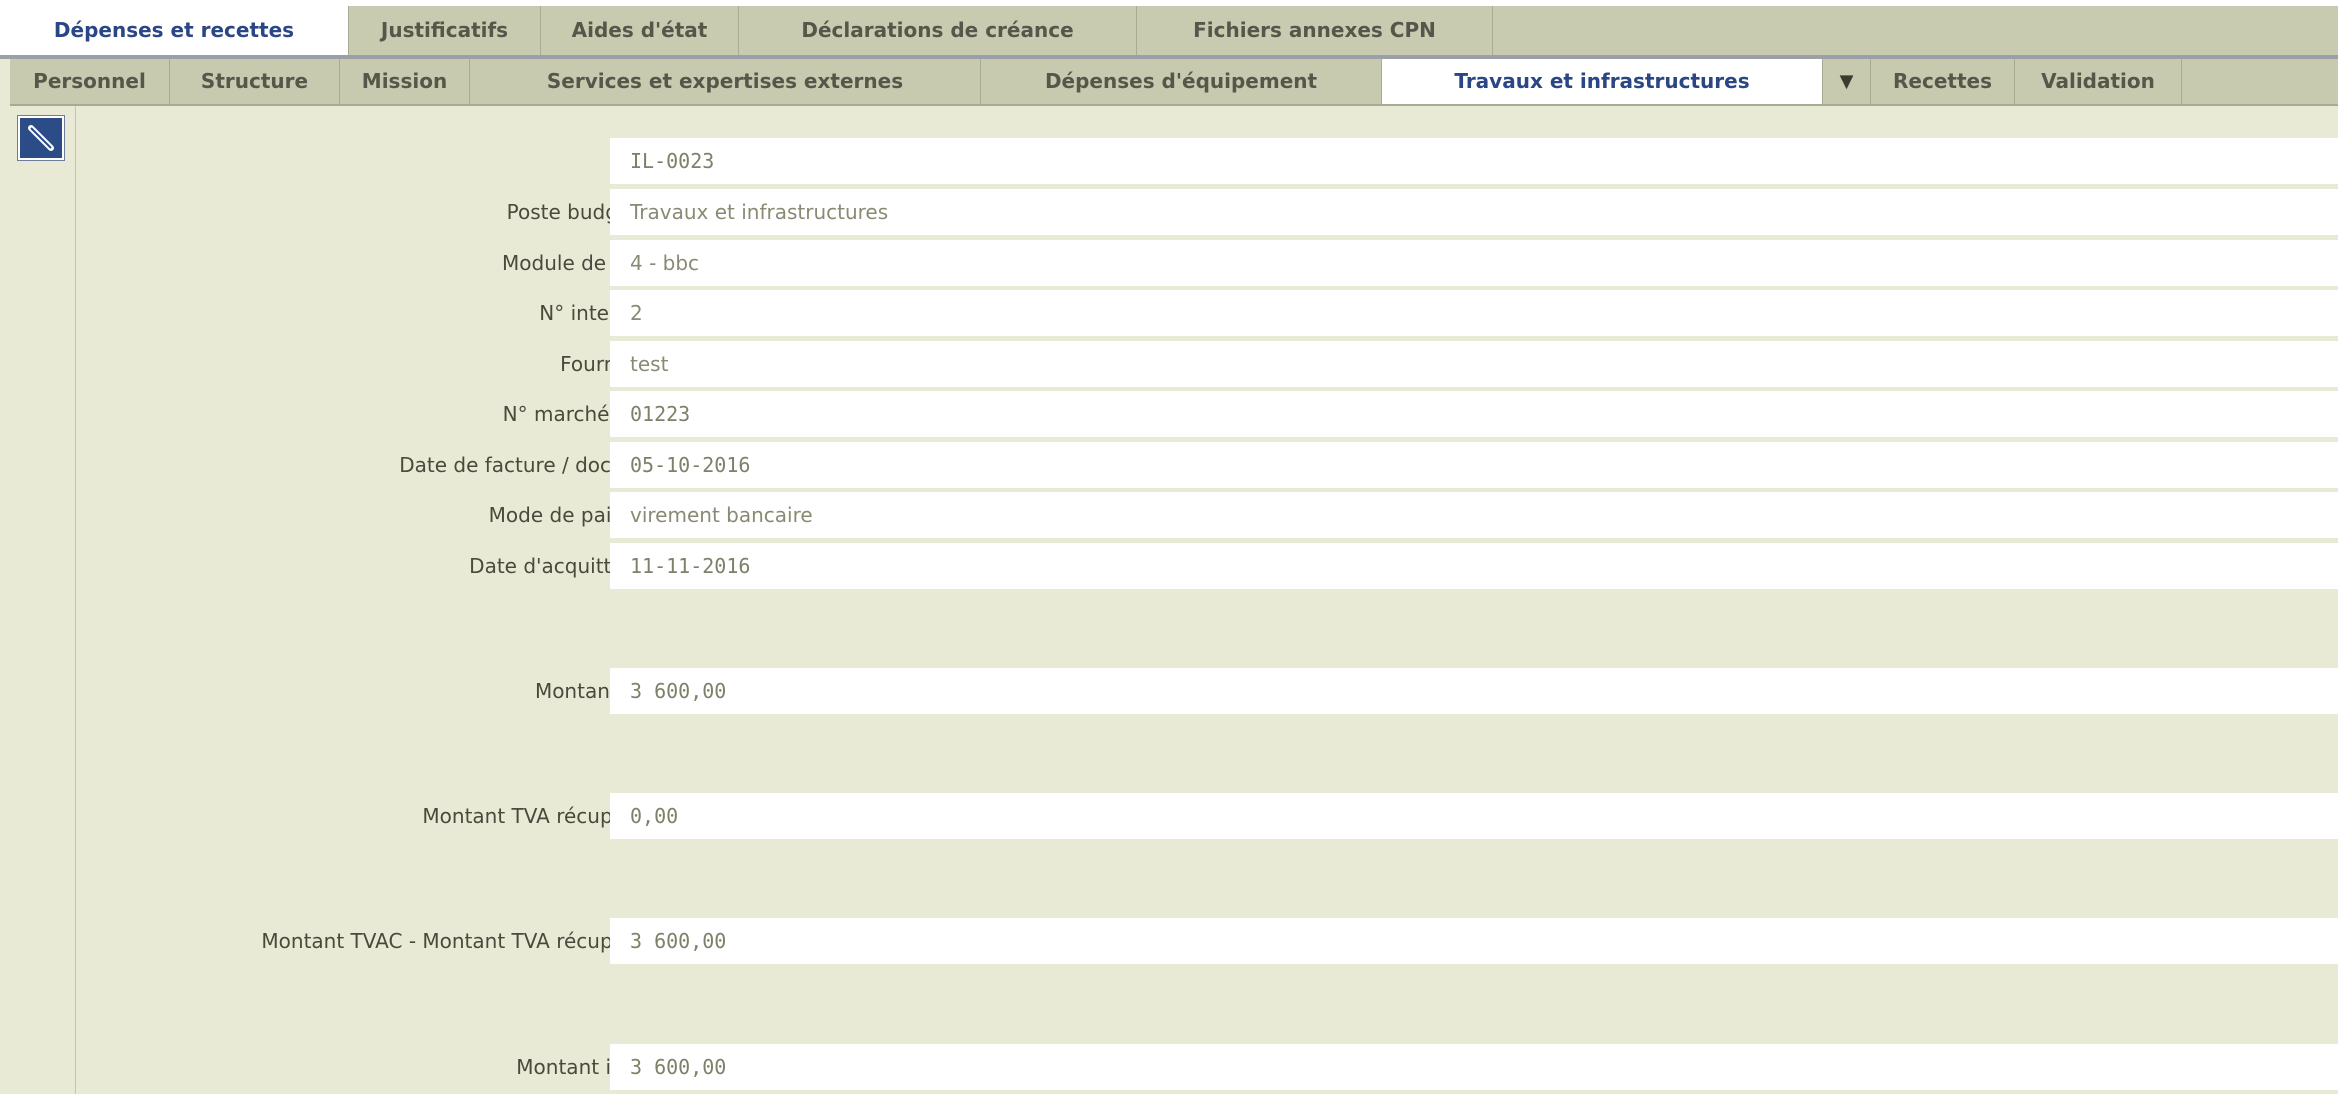 The width and height of the screenshot is (2338, 1094). What do you see at coordinates (1474, 816) in the screenshot?
I see `field-value: 0,00` at bounding box center [1474, 816].